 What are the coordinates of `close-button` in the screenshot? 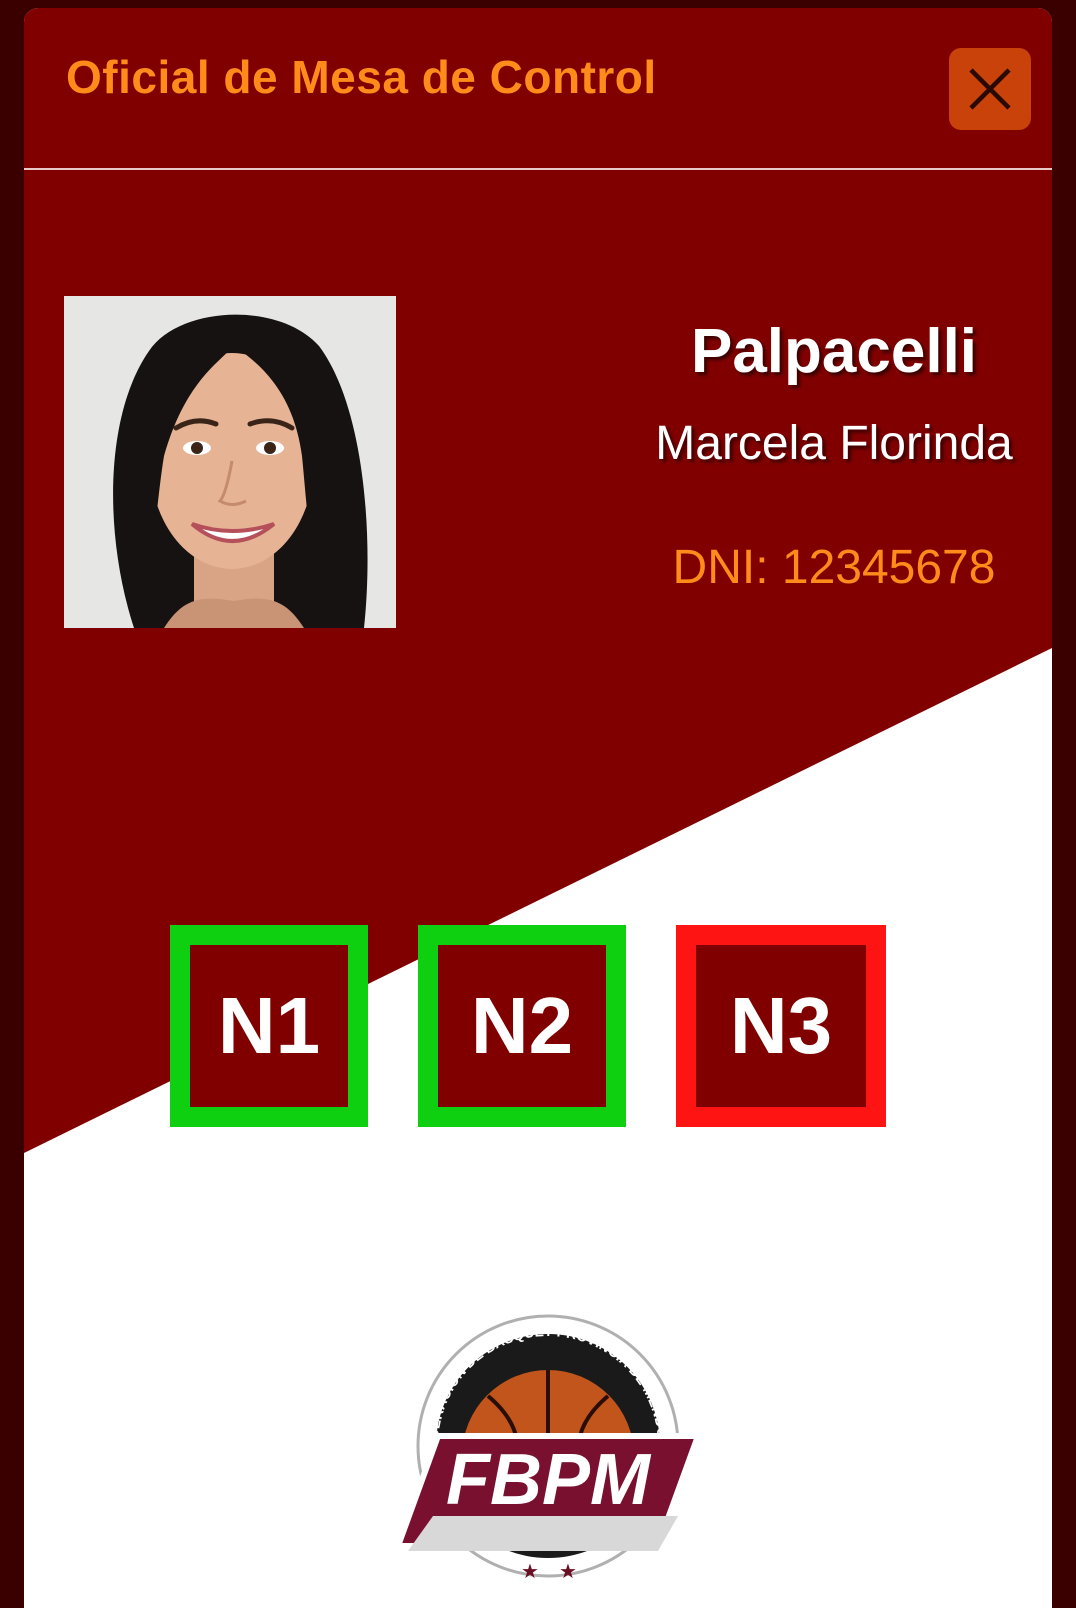 It's located at (990, 89).